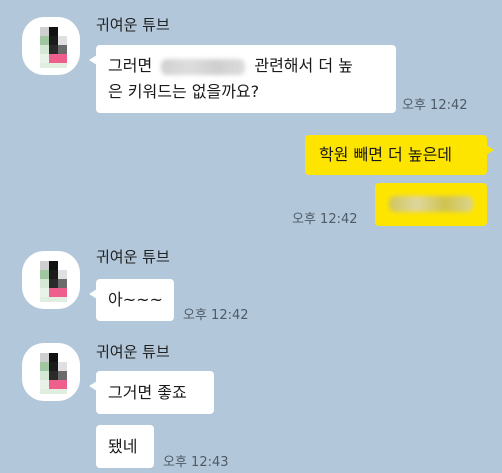  I want to click on message-line: 그러면 관련해서 더 높, so click(246, 66).